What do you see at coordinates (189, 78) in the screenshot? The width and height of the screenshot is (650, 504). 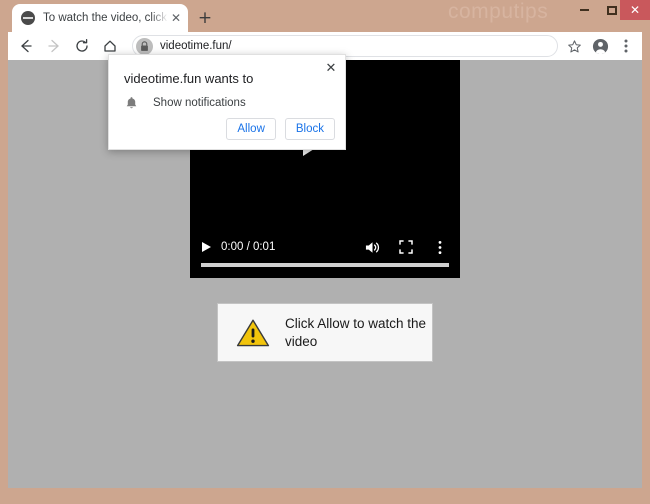 I see `dialog-title: videotime.fun wants to` at bounding box center [189, 78].